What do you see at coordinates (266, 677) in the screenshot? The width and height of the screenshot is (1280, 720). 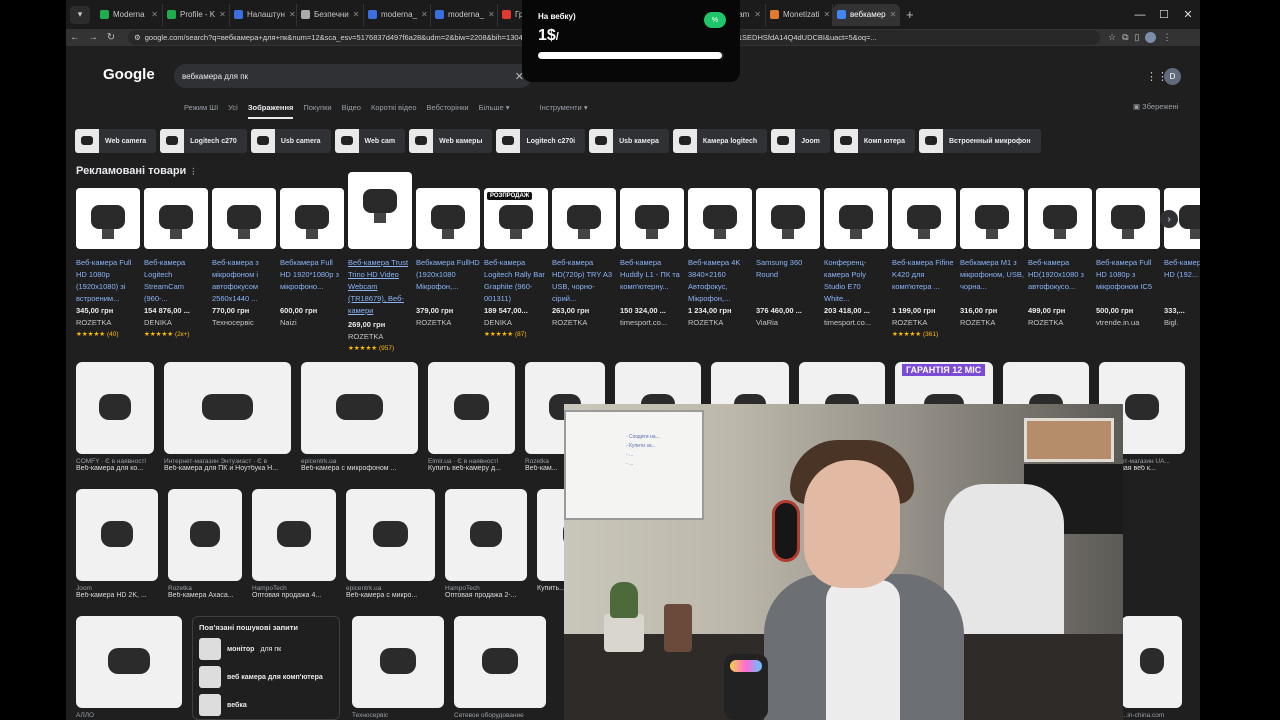 I see `related-search-item: веб камера для комп'ютера` at bounding box center [266, 677].